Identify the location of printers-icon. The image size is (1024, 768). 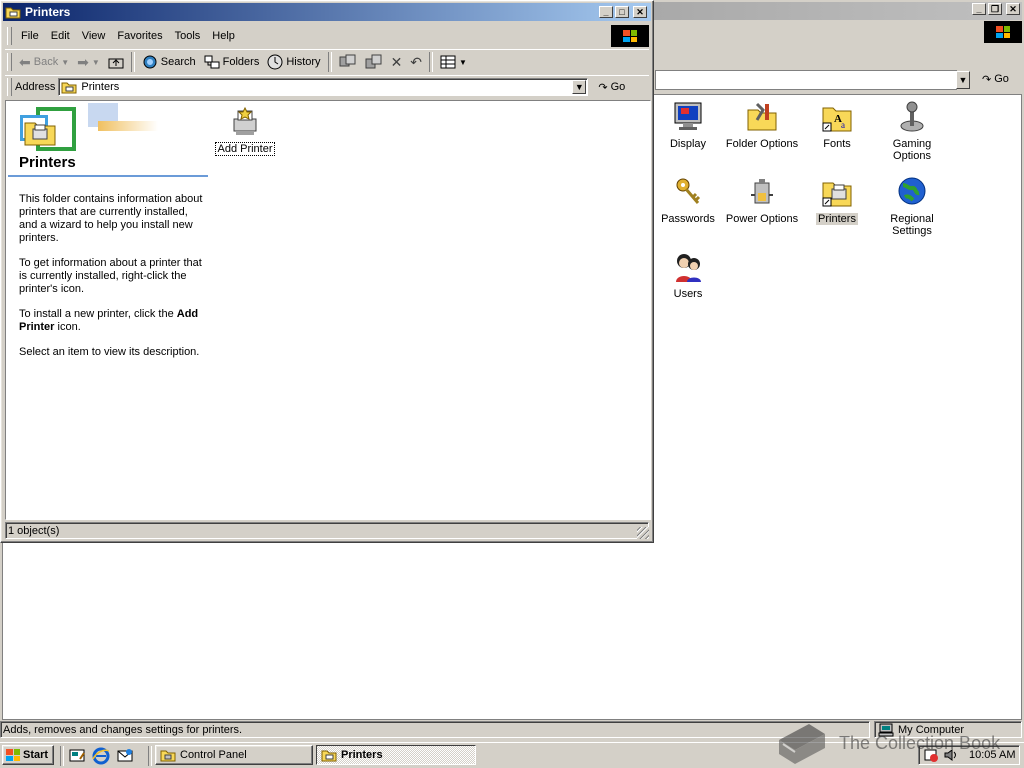
(837, 194).